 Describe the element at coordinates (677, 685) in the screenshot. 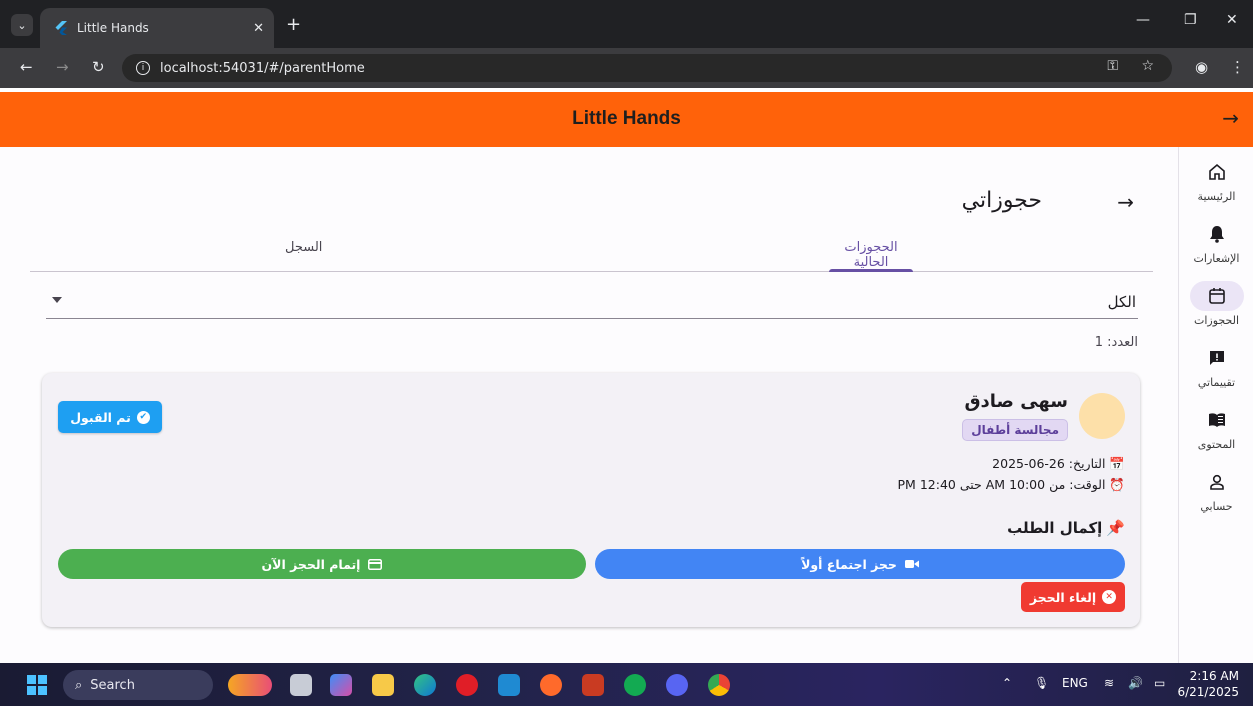

I see `discord-icon` at that location.